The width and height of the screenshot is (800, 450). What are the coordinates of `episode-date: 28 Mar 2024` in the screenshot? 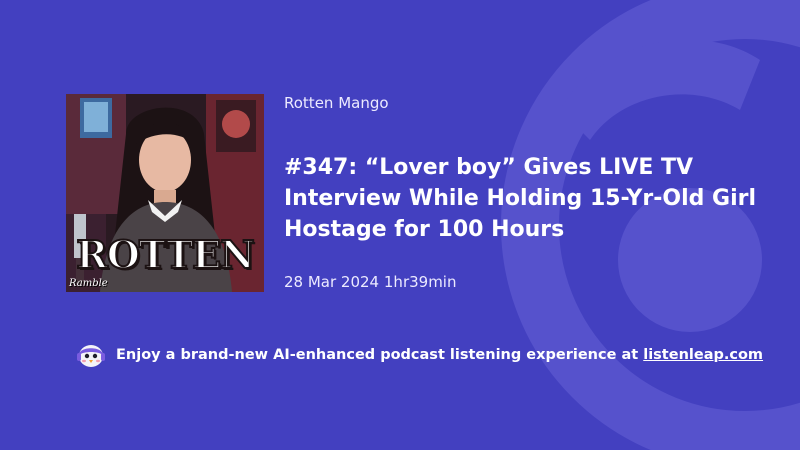 It's located at (332, 282).